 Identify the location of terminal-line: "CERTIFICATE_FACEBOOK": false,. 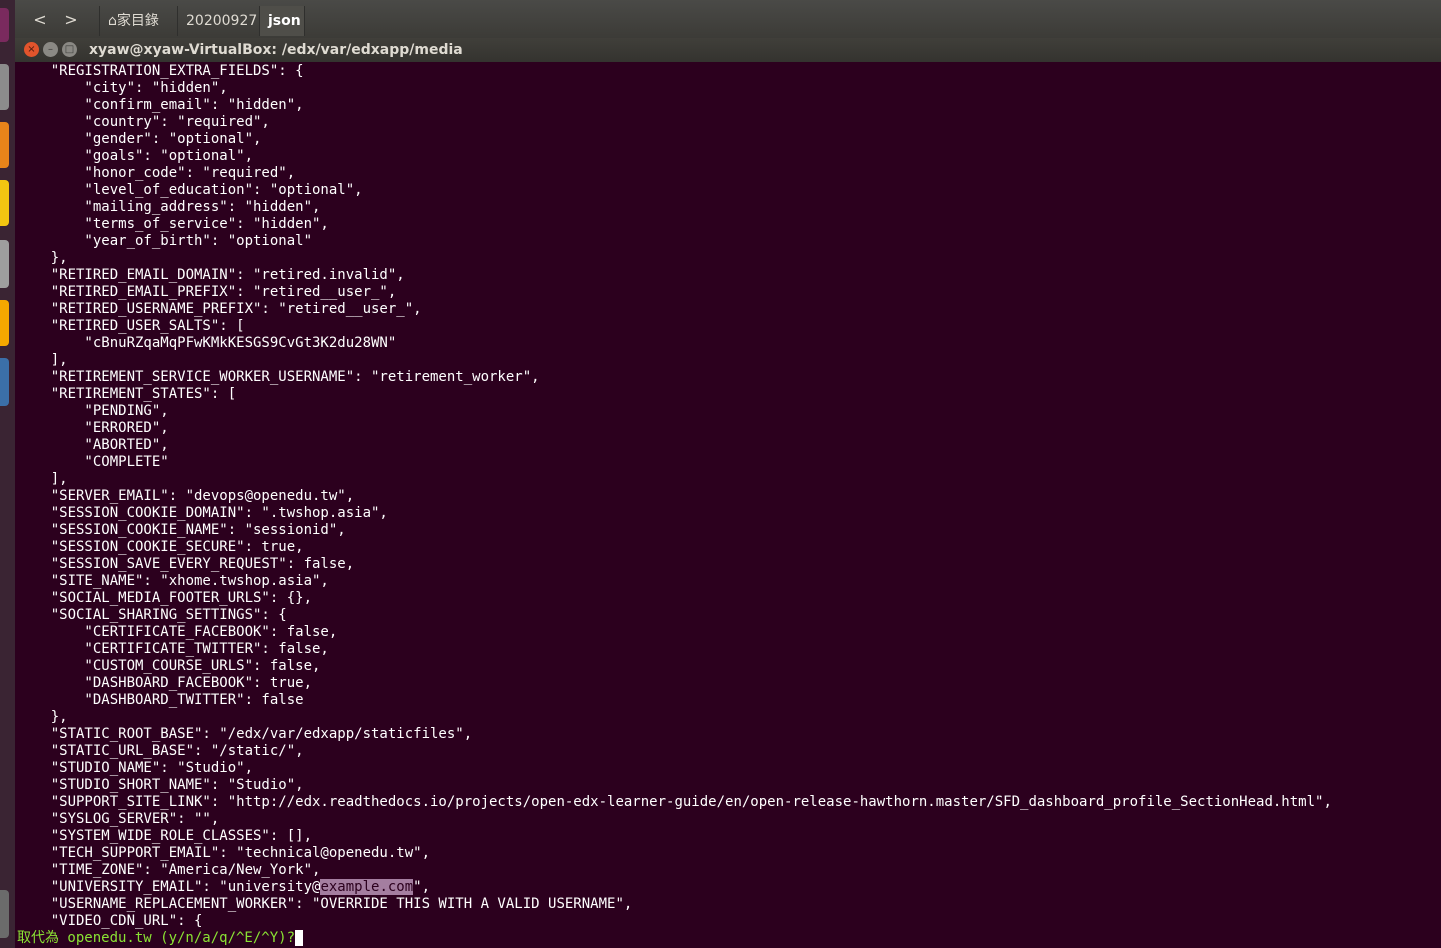
(177, 632).